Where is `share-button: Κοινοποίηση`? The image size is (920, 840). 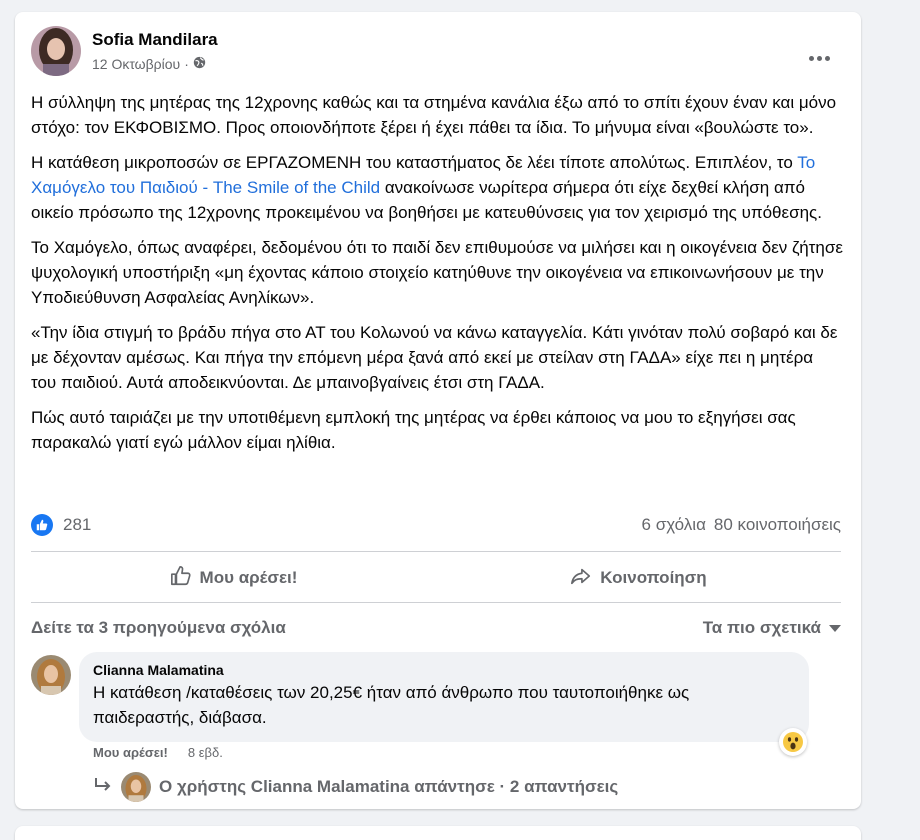
share-button: Κοινοποίηση is located at coordinates (638, 578).